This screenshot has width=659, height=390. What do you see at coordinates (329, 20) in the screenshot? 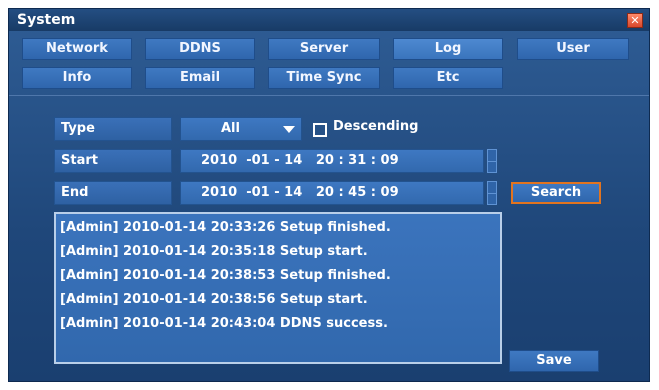
I see `title-bar: System ✕` at bounding box center [329, 20].